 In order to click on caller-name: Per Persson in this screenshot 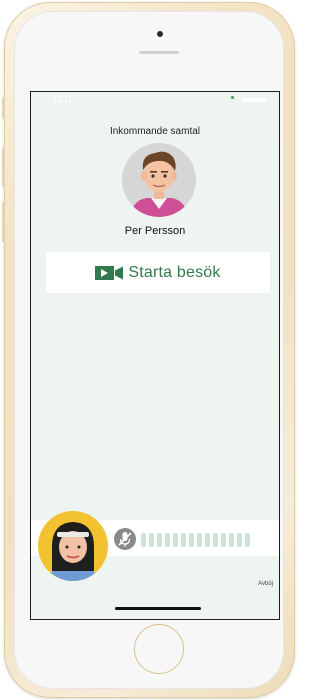, I will do `click(155, 231)`.